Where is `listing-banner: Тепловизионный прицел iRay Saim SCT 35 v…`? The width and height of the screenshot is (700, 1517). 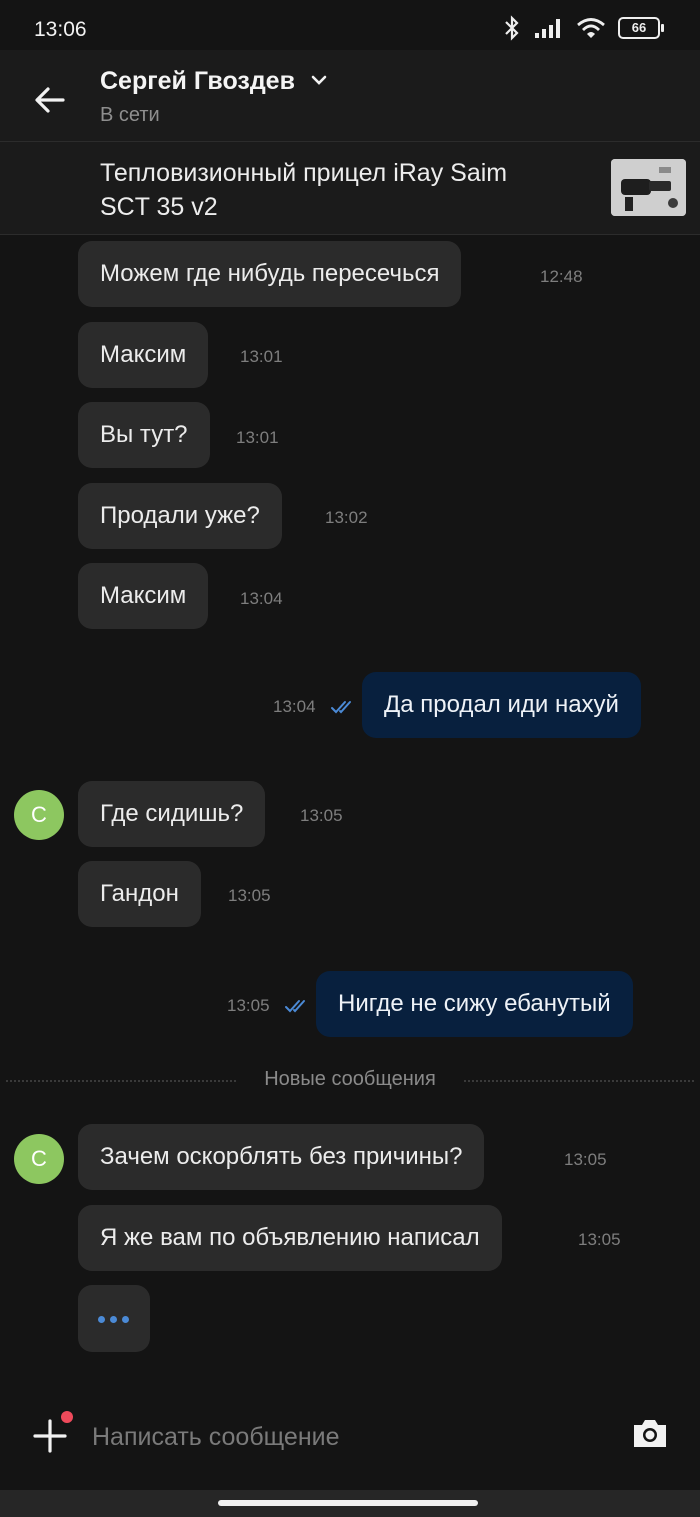
listing-banner: Тепловизионный прицел iRay Saim SCT 35 v… is located at coordinates (350, 188).